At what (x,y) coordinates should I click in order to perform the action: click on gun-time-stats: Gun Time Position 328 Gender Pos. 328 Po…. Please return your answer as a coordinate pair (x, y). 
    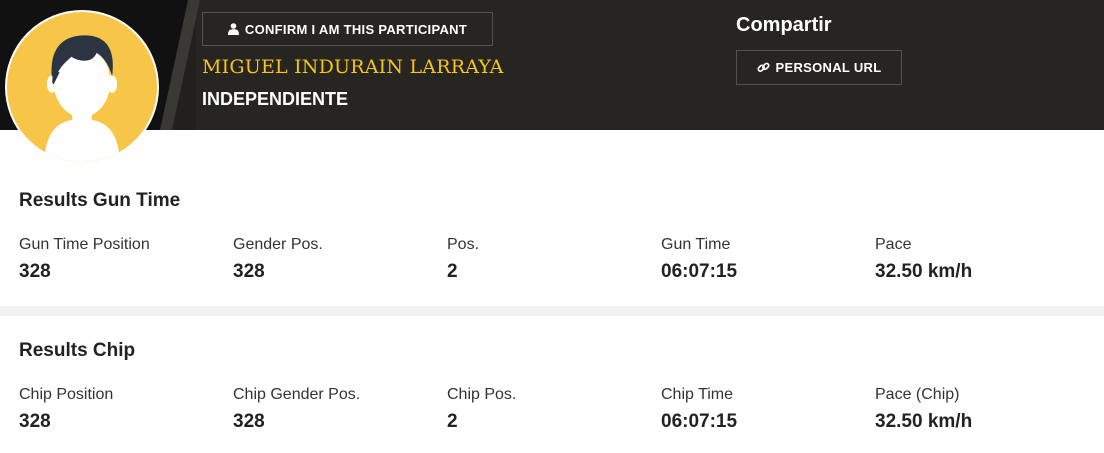
    Looking at the image, I should click on (554, 259).